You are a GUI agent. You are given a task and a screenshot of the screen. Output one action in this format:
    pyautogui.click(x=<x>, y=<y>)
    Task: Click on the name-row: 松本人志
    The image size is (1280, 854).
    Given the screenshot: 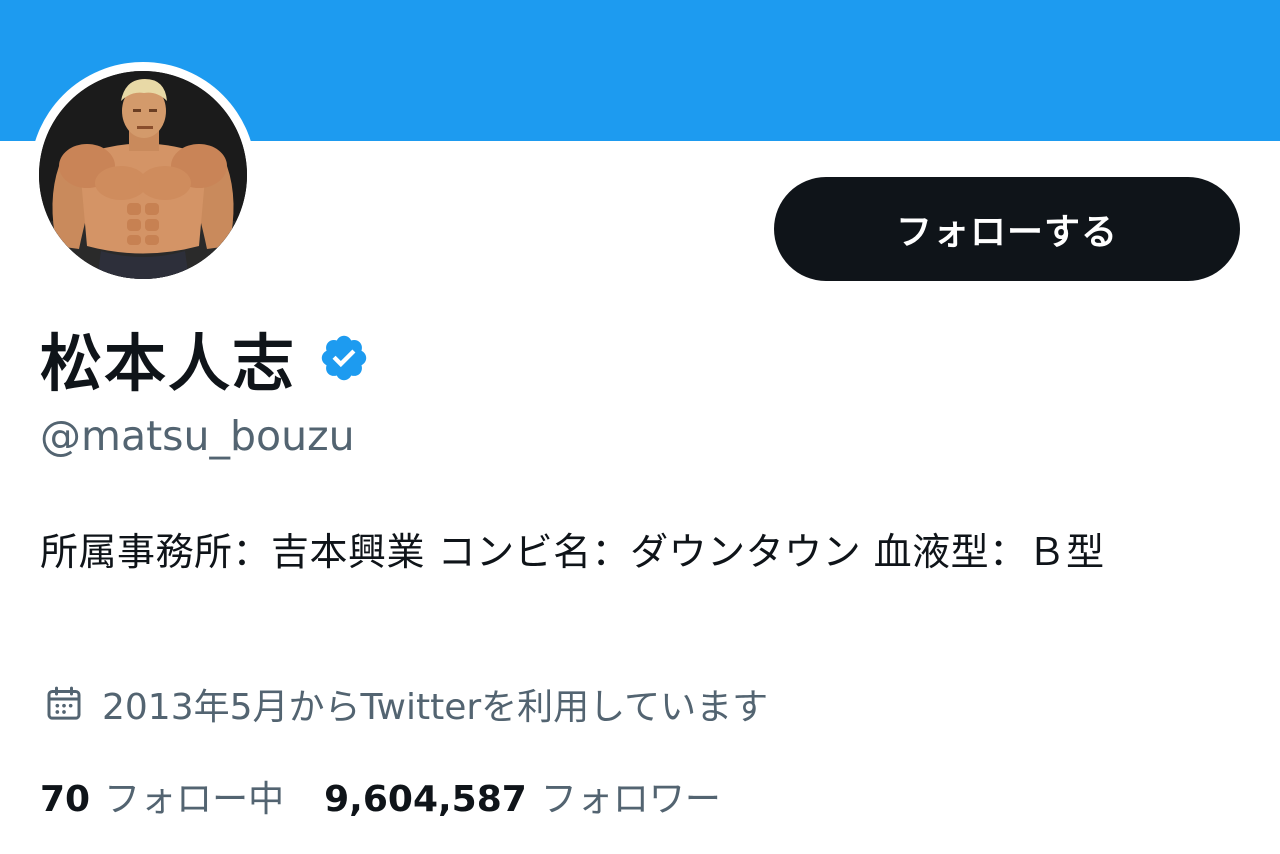 What is the action you would take?
    pyautogui.click(x=205, y=359)
    